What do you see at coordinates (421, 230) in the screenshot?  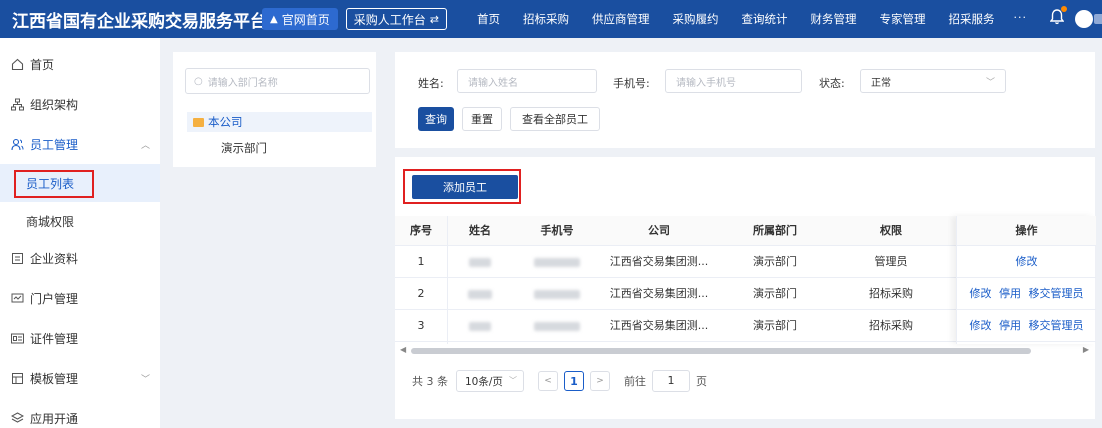 I see `col-index: 序号` at bounding box center [421, 230].